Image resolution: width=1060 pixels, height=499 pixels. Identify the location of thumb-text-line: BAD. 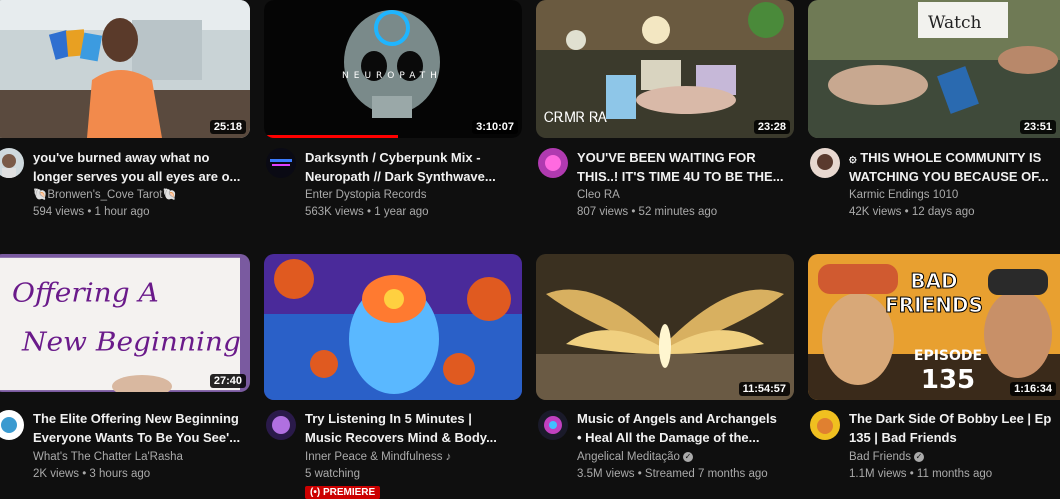
(933, 281).